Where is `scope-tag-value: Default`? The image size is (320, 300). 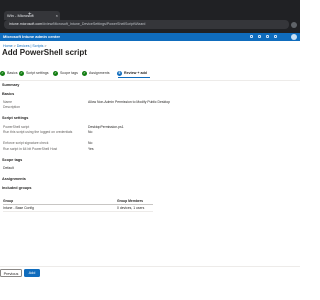
scope-tag-value: Default is located at coordinates (8, 168).